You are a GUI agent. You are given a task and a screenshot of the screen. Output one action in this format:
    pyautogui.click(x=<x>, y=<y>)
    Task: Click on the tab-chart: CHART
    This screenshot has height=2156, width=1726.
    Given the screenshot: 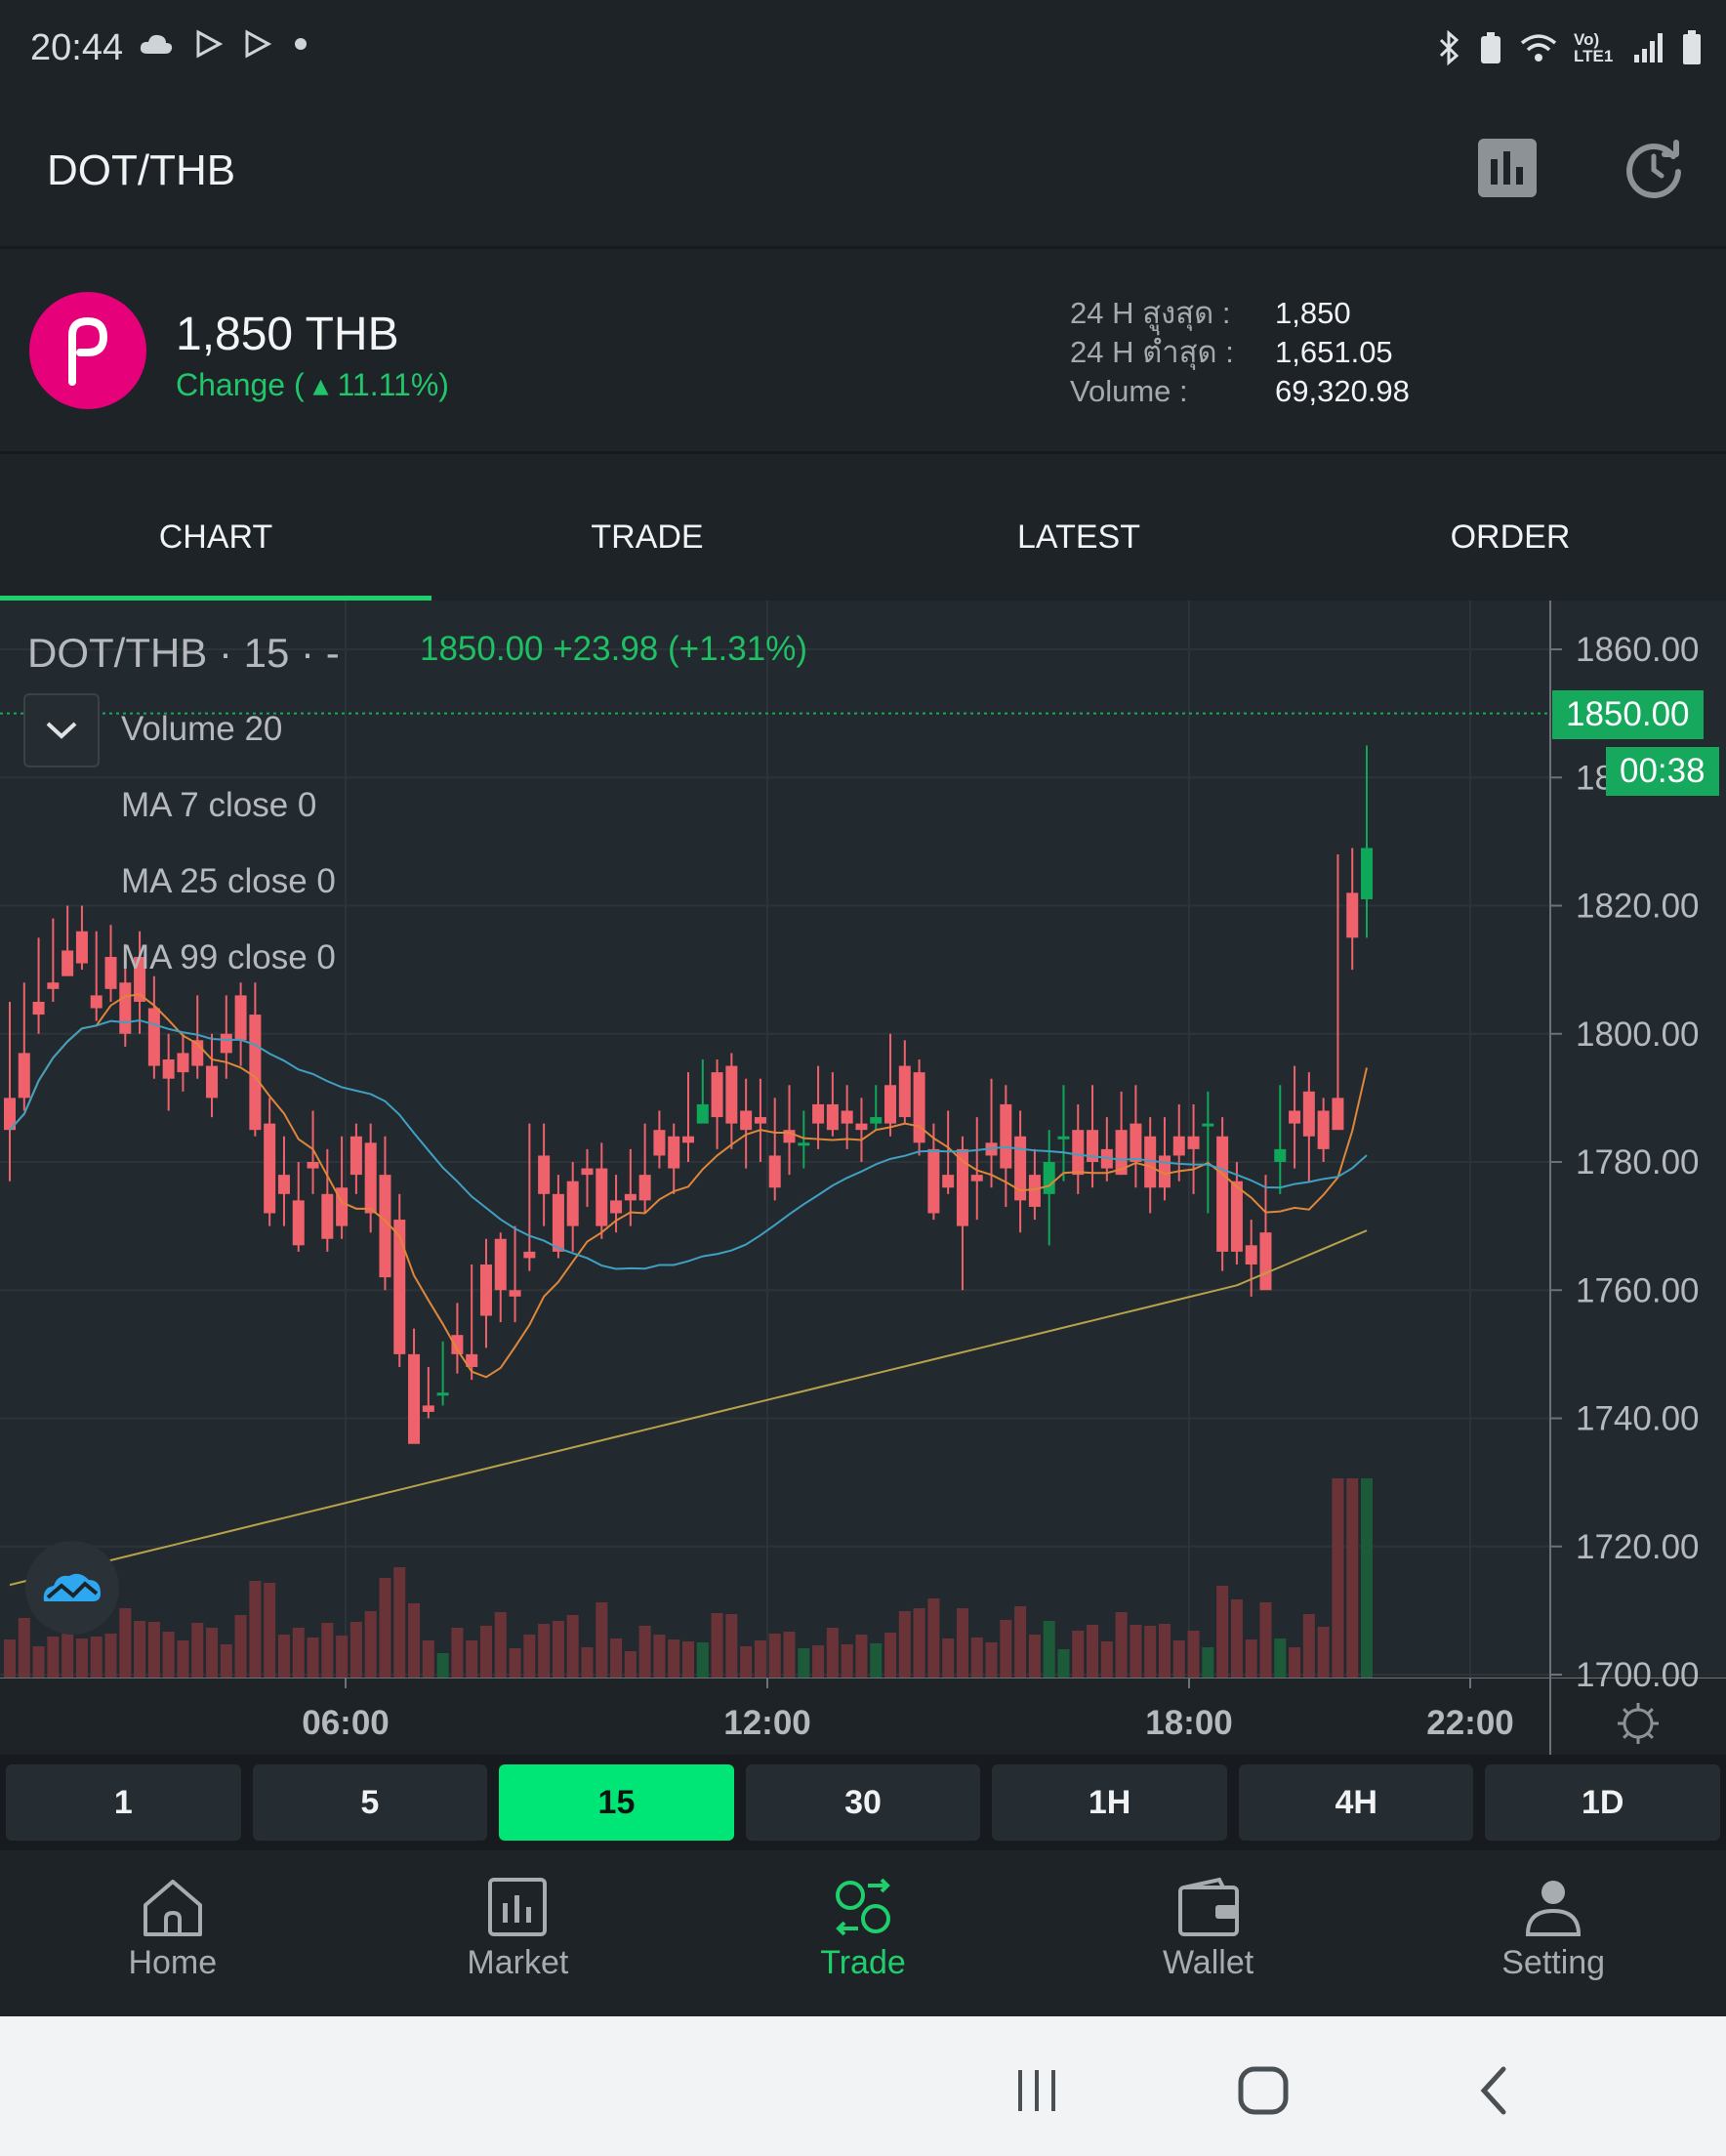 What is the action you would take?
    pyautogui.click(x=216, y=527)
    